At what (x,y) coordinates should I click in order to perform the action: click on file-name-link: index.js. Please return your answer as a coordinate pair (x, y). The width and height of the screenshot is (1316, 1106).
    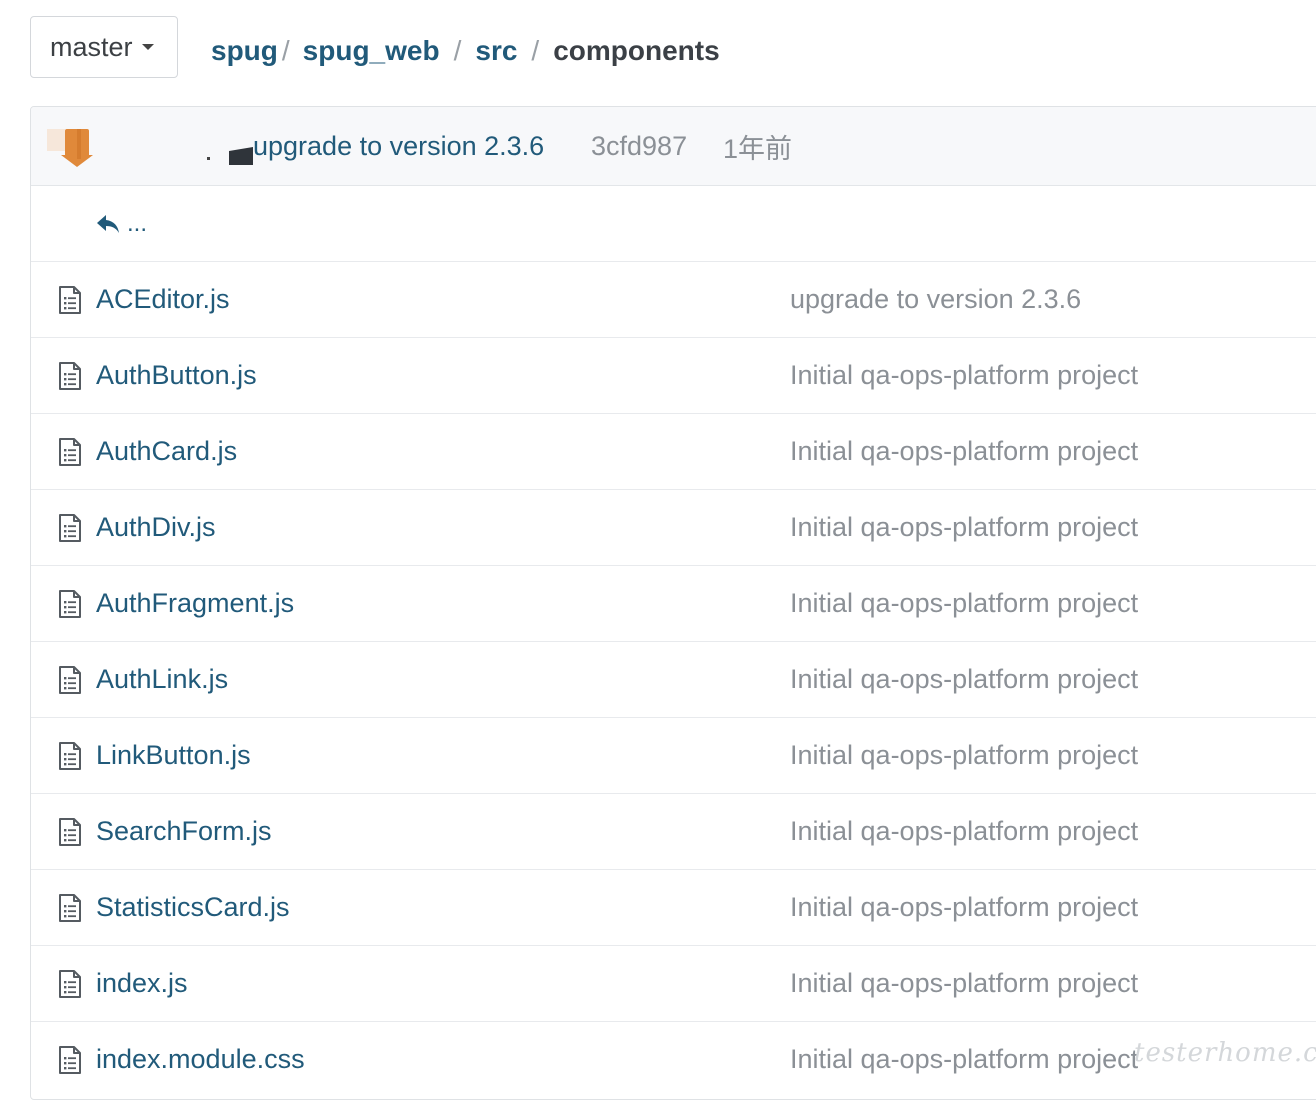
    Looking at the image, I should click on (142, 983).